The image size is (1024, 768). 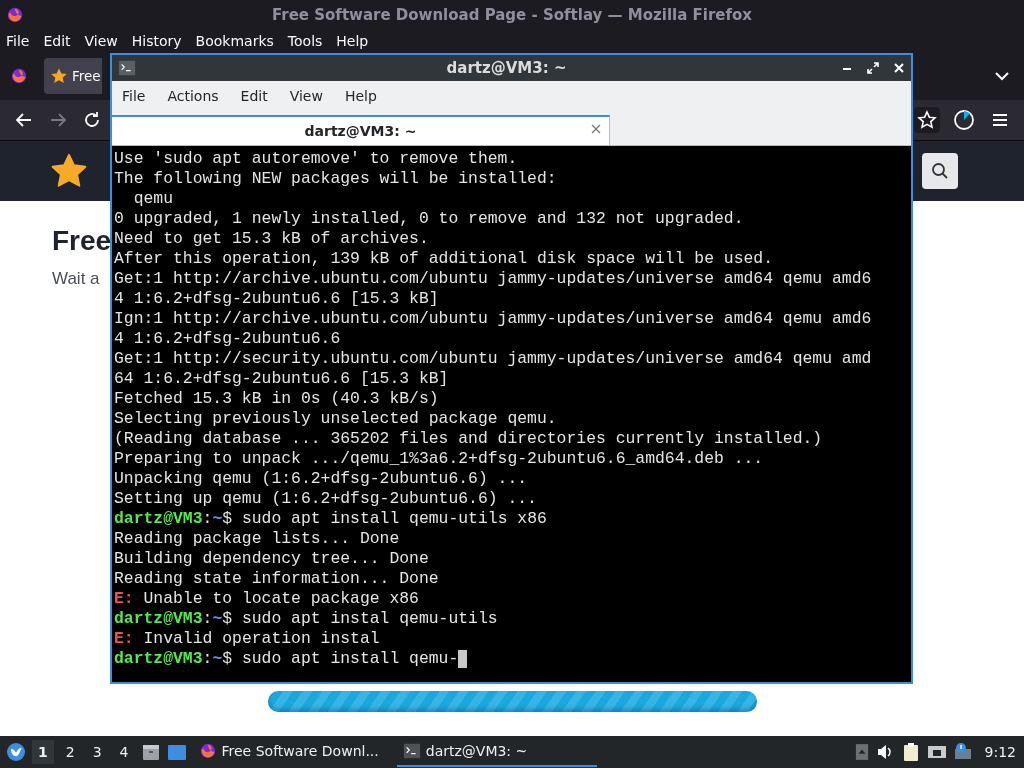 What do you see at coordinates (150, 752) in the screenshot?
I see `file-manager-icon` at bounding box center [150, 752].